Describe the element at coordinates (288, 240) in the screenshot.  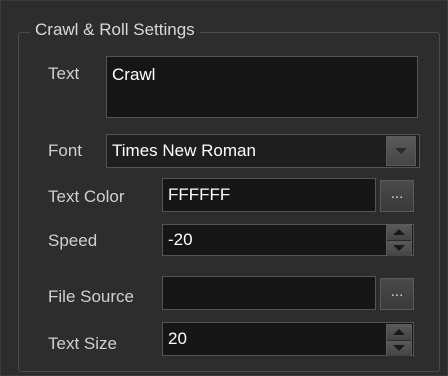
I see `speed-input: -20` at that location.